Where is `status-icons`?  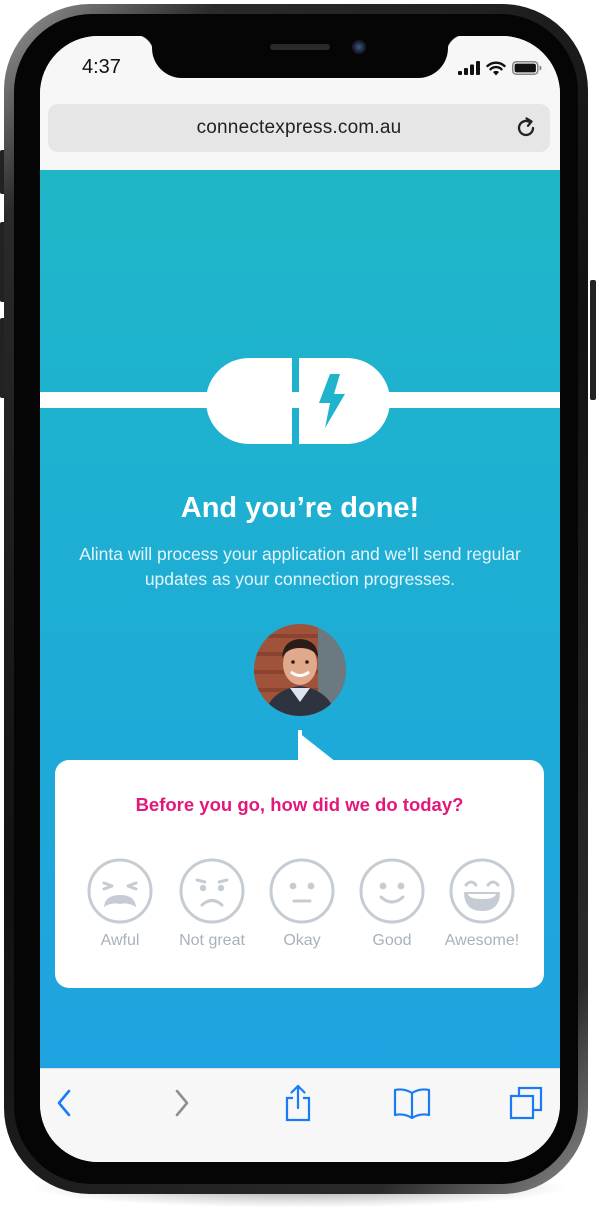 status-icons is located at coordinates (500, 68).